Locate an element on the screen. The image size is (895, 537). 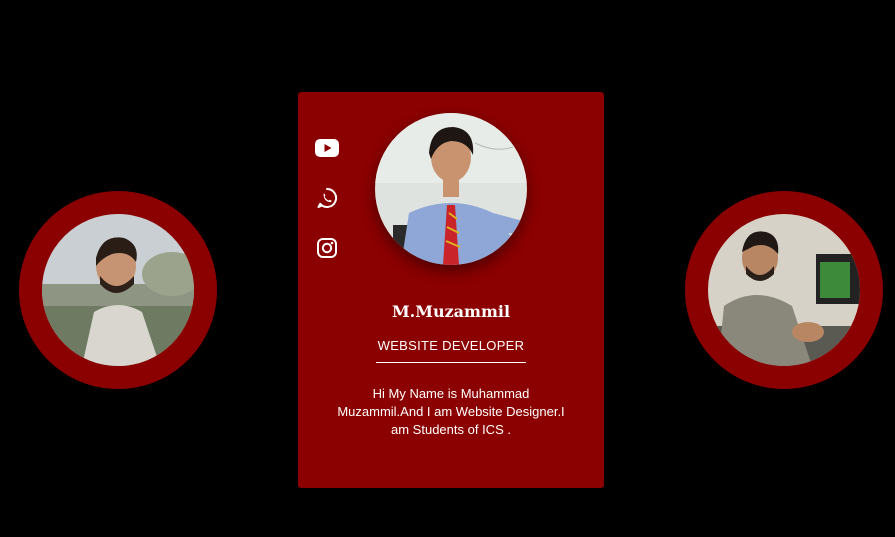
social-links is located at coordinates (327, 210).